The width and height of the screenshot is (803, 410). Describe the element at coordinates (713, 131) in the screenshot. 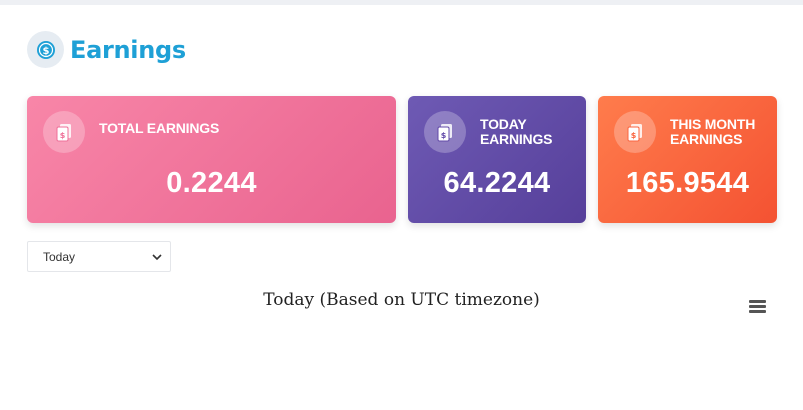

I see `card-label: THIS MONTH EARNINGS` at that location.